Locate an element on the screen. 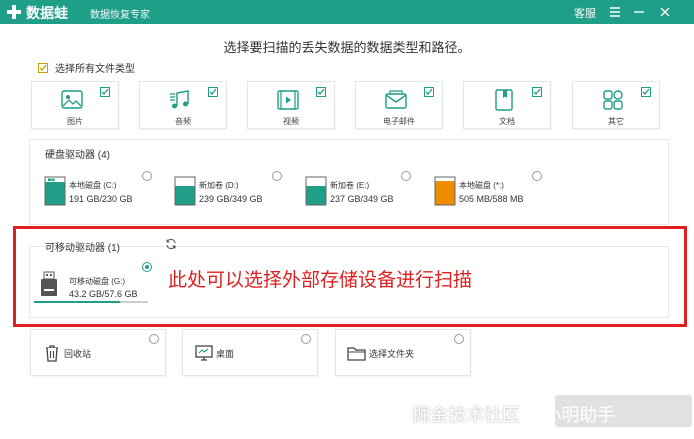 The width and height of the screenshot is (694, 439). drive-size: 239 GB/349 GB is located at coordinates (231, 199).